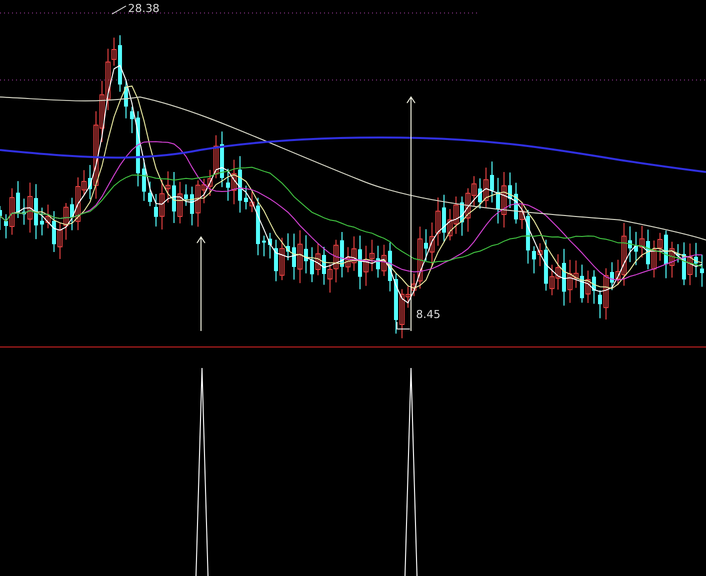  I want to click on price-label: 28.38, so click(144, 8).